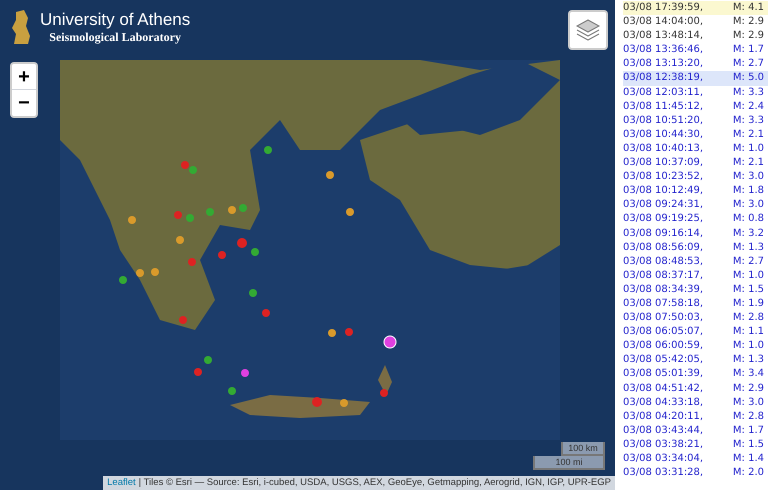 This screenshot has width=768, height=490. Describe the element at coordinates (695, 445) in the screenshot. I see `earthquake-list-item: 03/08 03:38:21, M: 1.5` at that location.